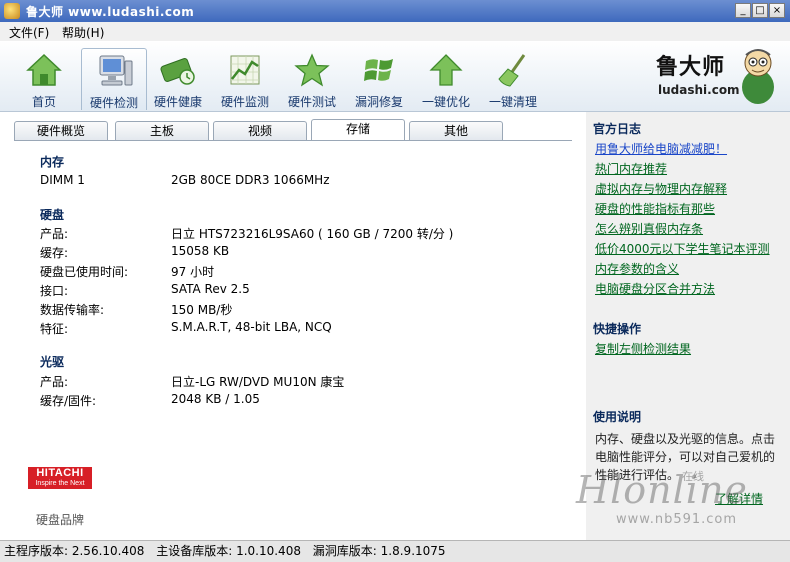 This screenshot has height=562, width=790. Describe the element at coordinates (177, 71) in the screenshot. I see `health-icon` at that location.